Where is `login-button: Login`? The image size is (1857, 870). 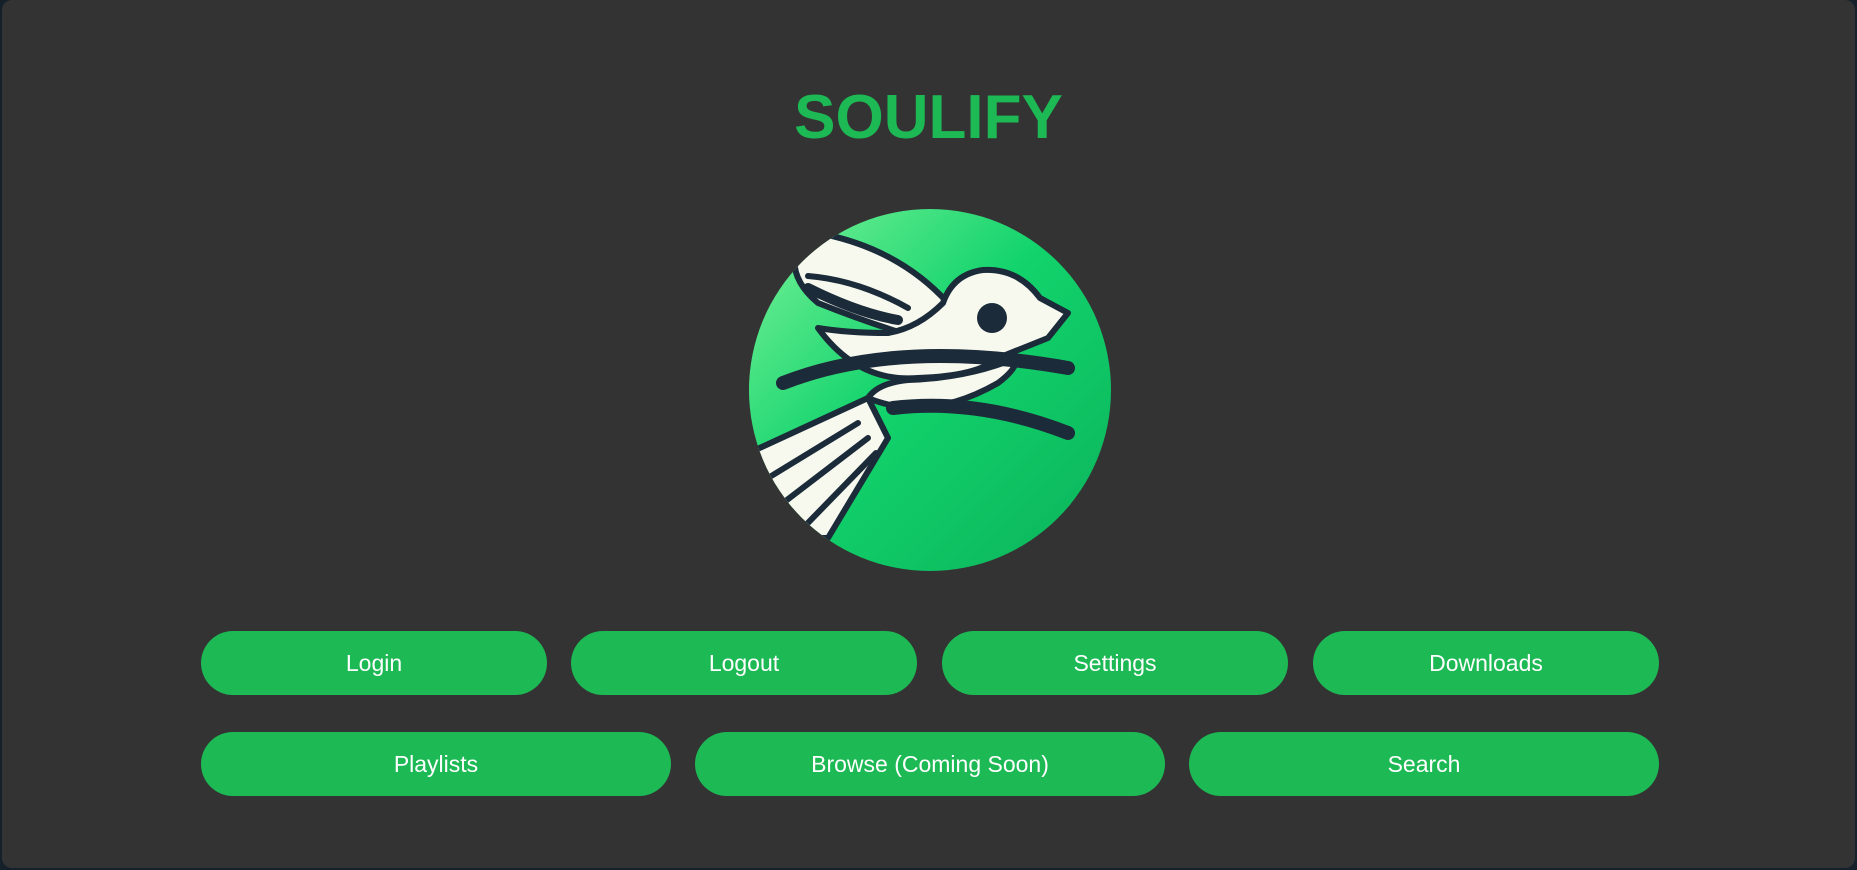 login-button: Login is located at coordinates (374, 663).